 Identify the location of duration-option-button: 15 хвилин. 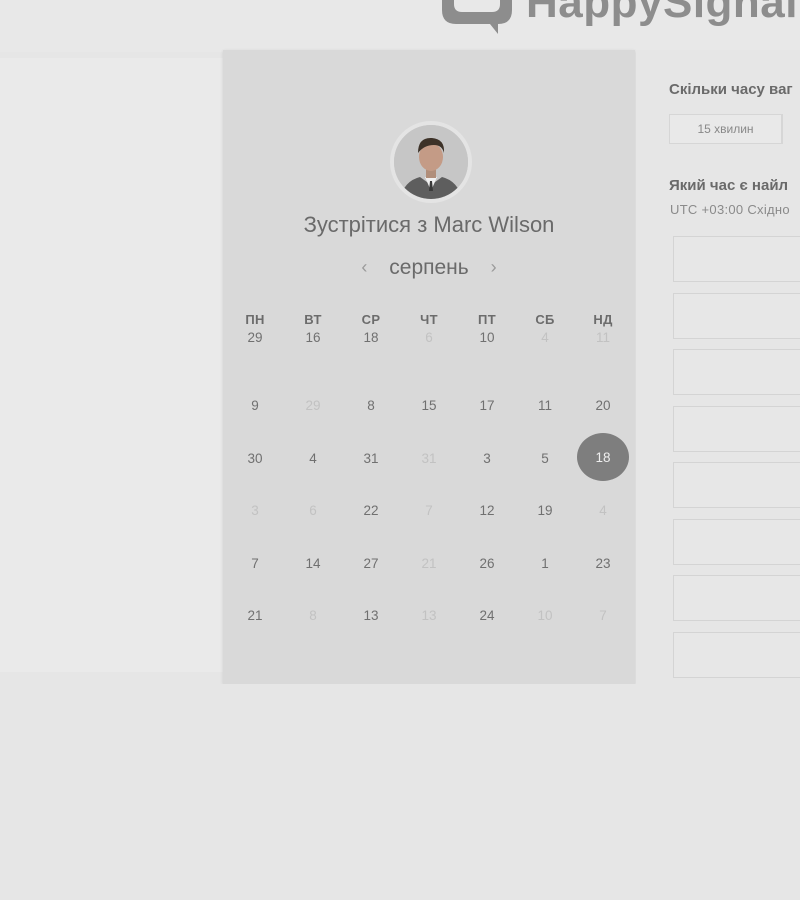
(725, 129).